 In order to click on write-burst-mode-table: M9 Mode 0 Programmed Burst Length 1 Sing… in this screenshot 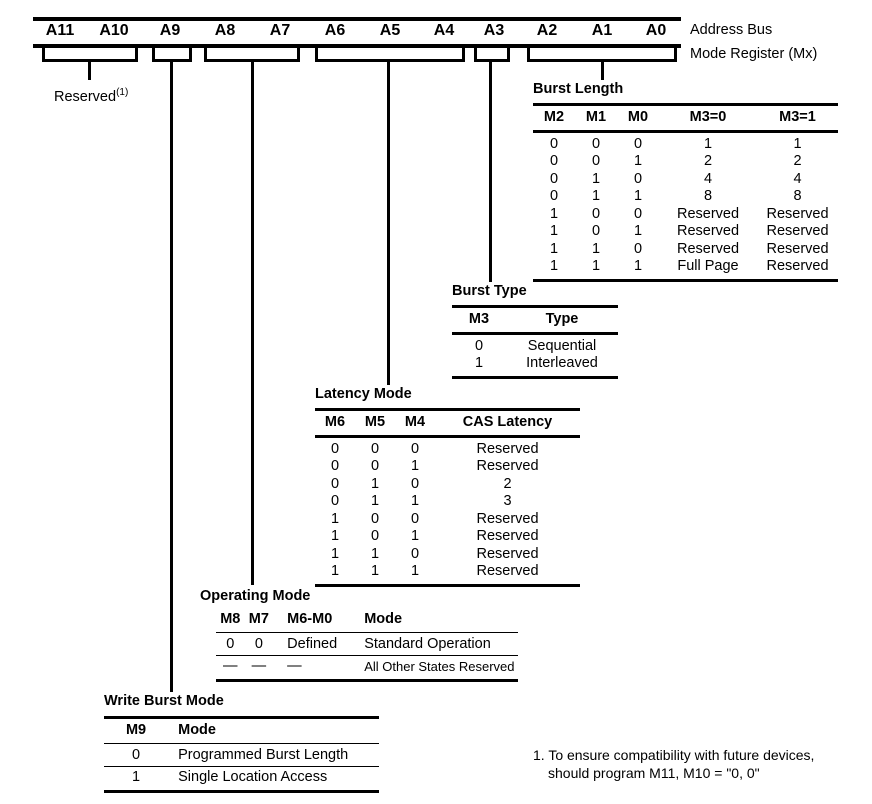, I will do `click(241, 754)`.